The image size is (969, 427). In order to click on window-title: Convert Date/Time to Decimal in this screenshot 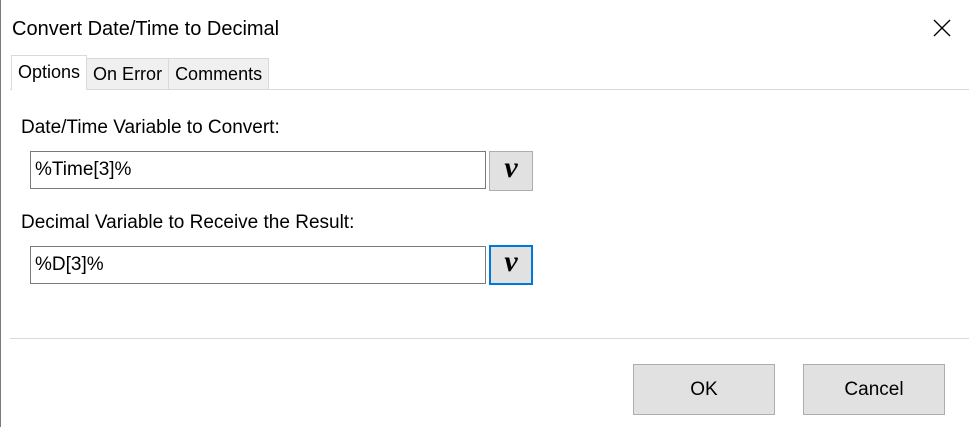, I will do `click(146, 29)`.